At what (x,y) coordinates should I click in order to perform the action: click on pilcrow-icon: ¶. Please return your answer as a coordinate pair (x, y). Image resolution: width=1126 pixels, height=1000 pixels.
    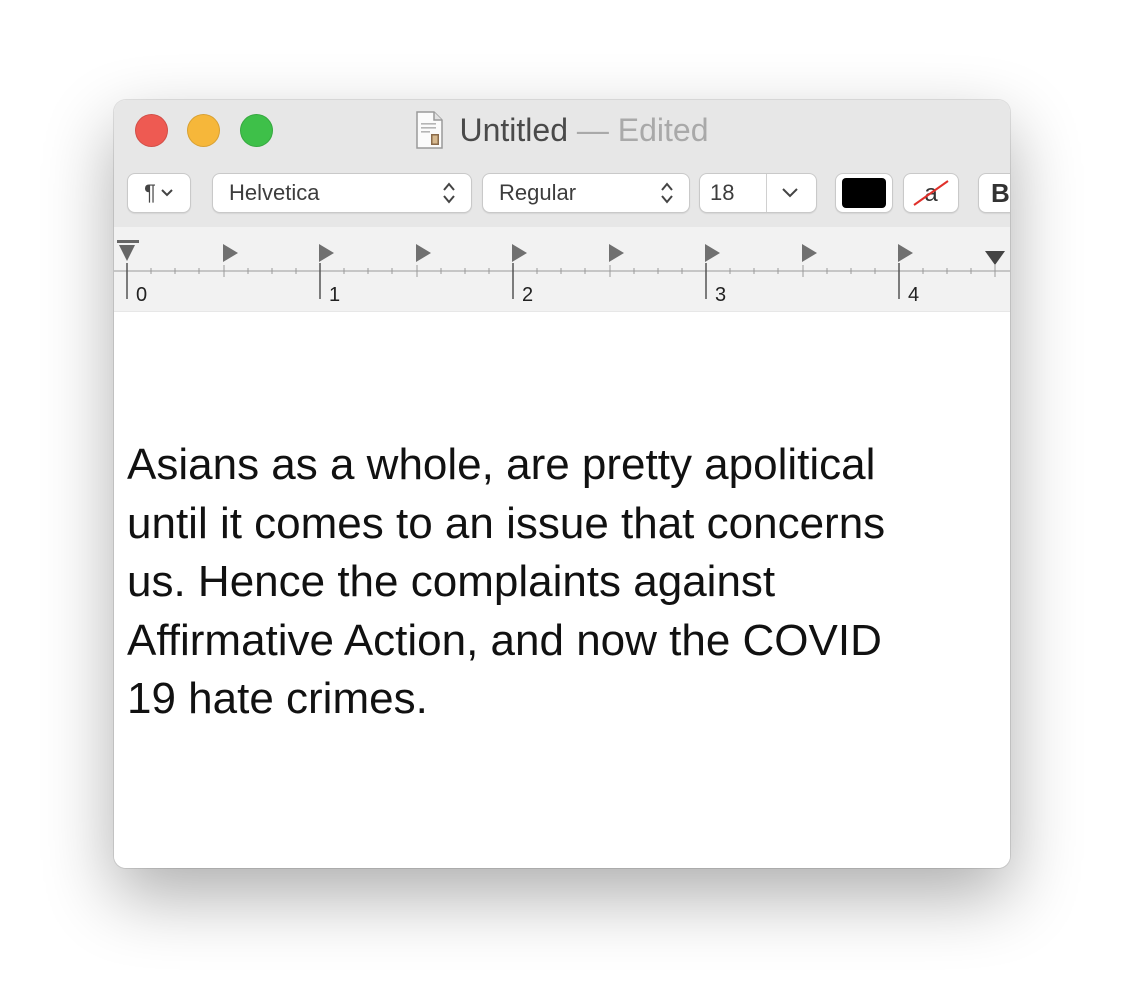
    Looking at the image, I should click on (150, 192).